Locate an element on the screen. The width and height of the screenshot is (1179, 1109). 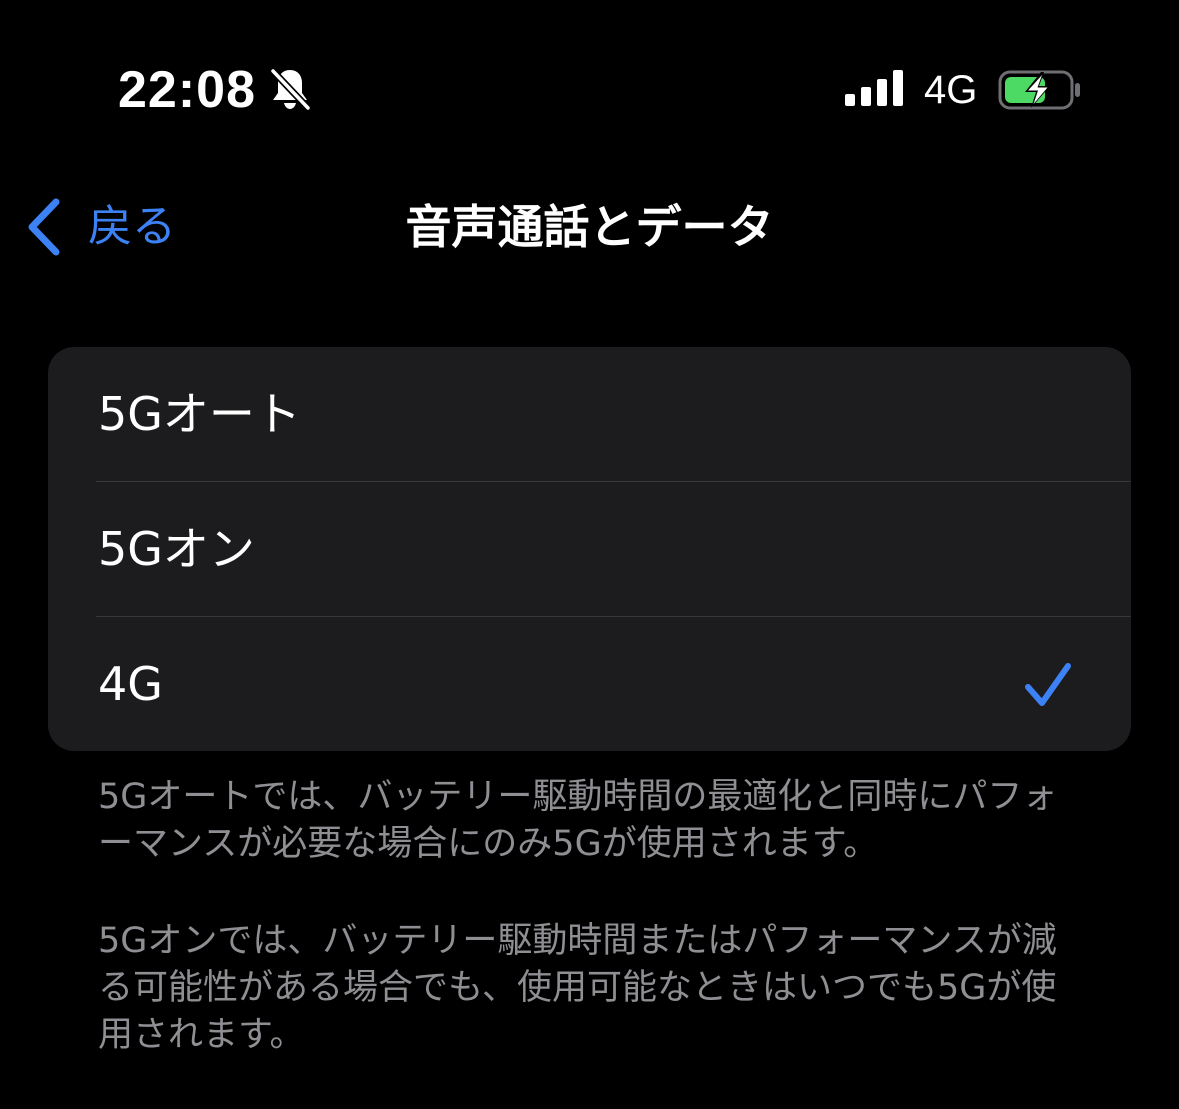
option-5g-on: 5Gオン is located at coordinates (613, 548).